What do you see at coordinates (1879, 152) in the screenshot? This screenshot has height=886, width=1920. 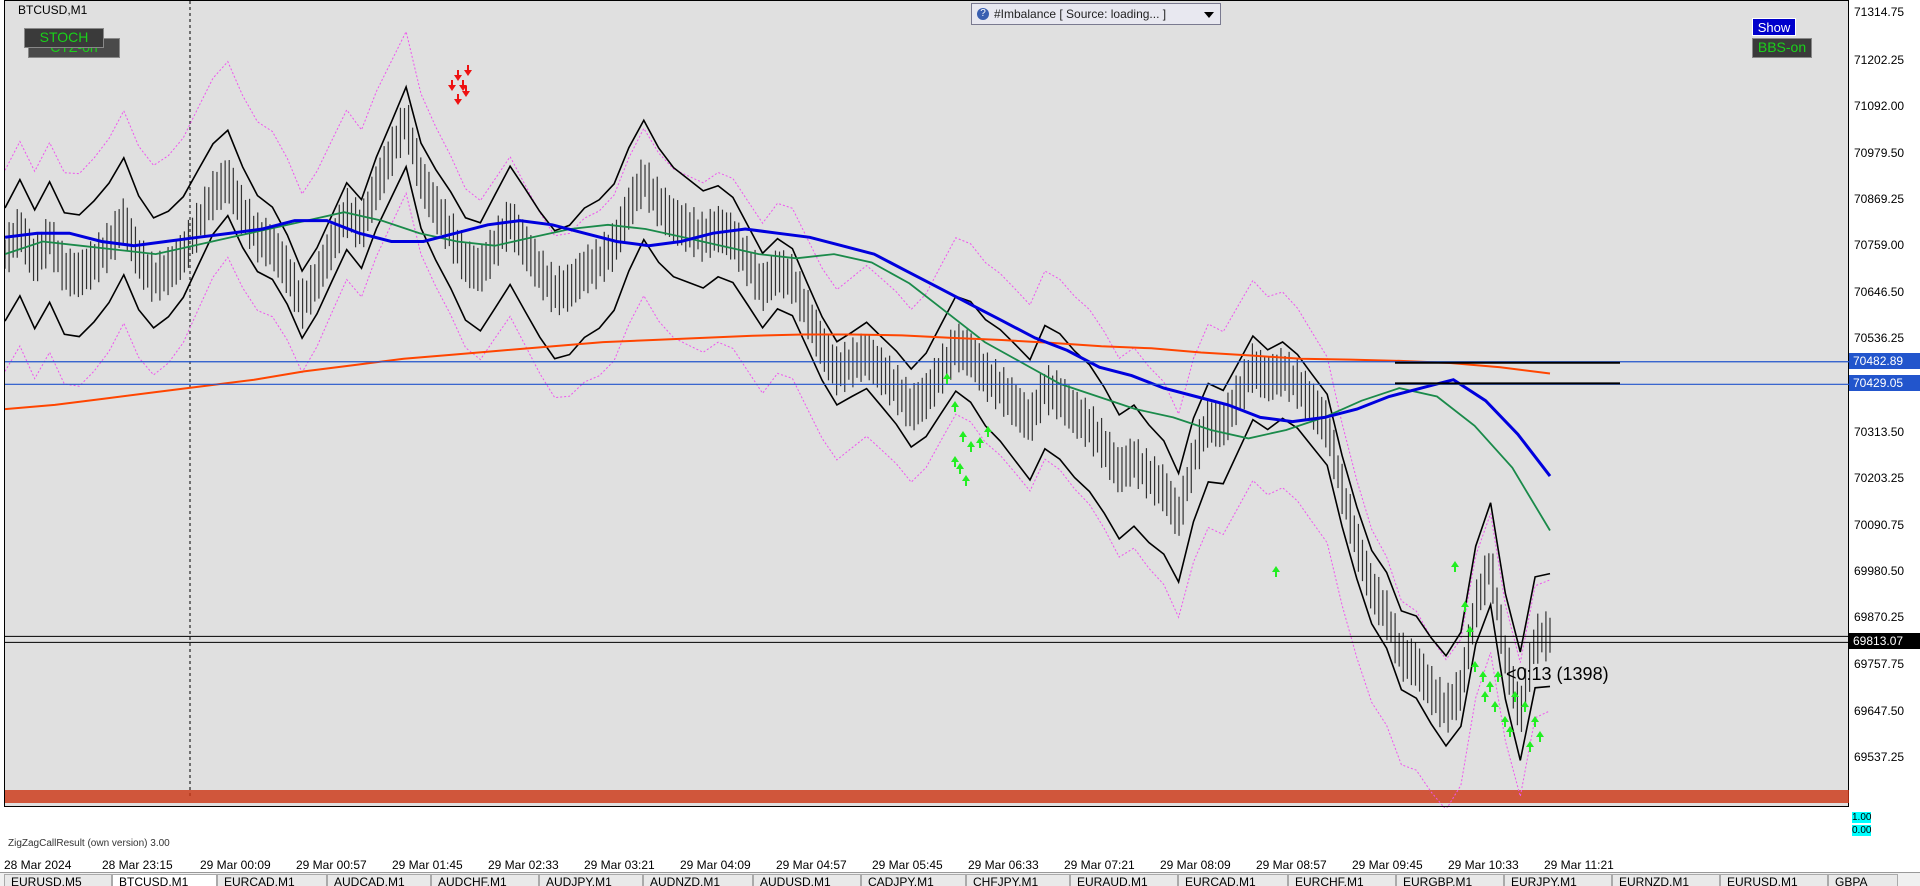 I see `price-tick: 70979.50` at bounding box center [1879, 152].